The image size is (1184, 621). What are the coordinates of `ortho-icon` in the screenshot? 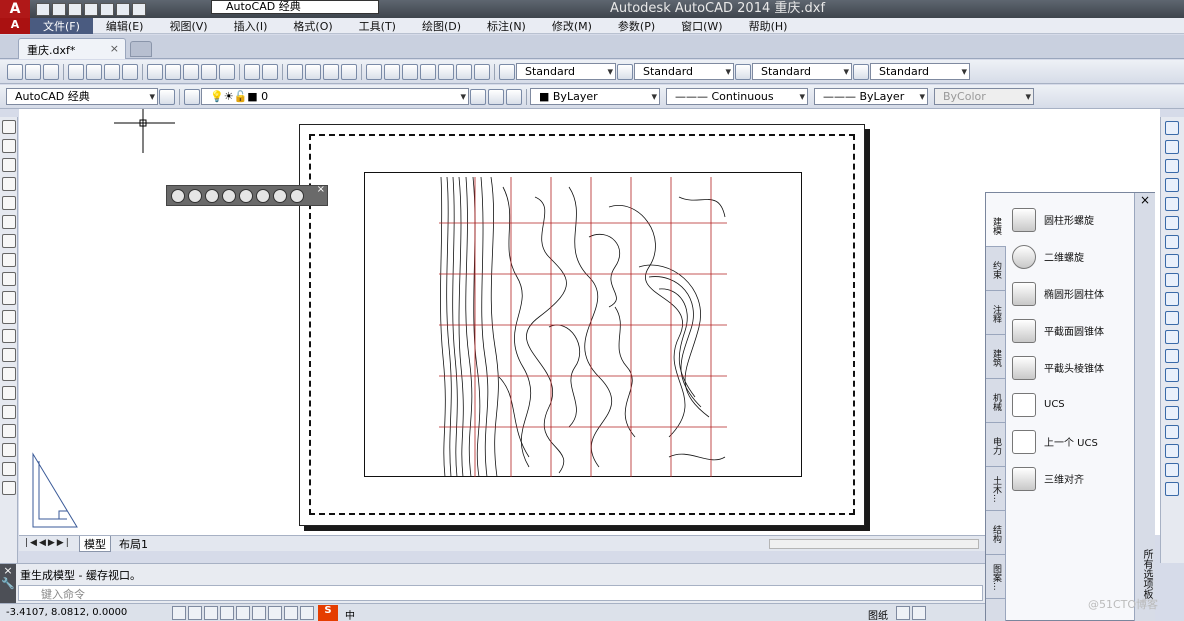 It's located at (227, 613).